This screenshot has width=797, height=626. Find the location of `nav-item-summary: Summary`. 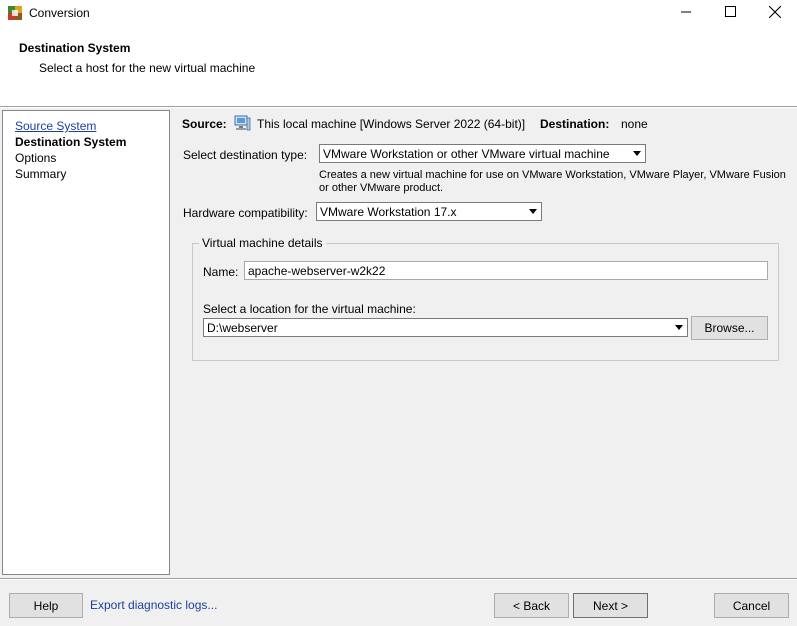

nav-item-summary: Summary is located at coordinates (41, 174).